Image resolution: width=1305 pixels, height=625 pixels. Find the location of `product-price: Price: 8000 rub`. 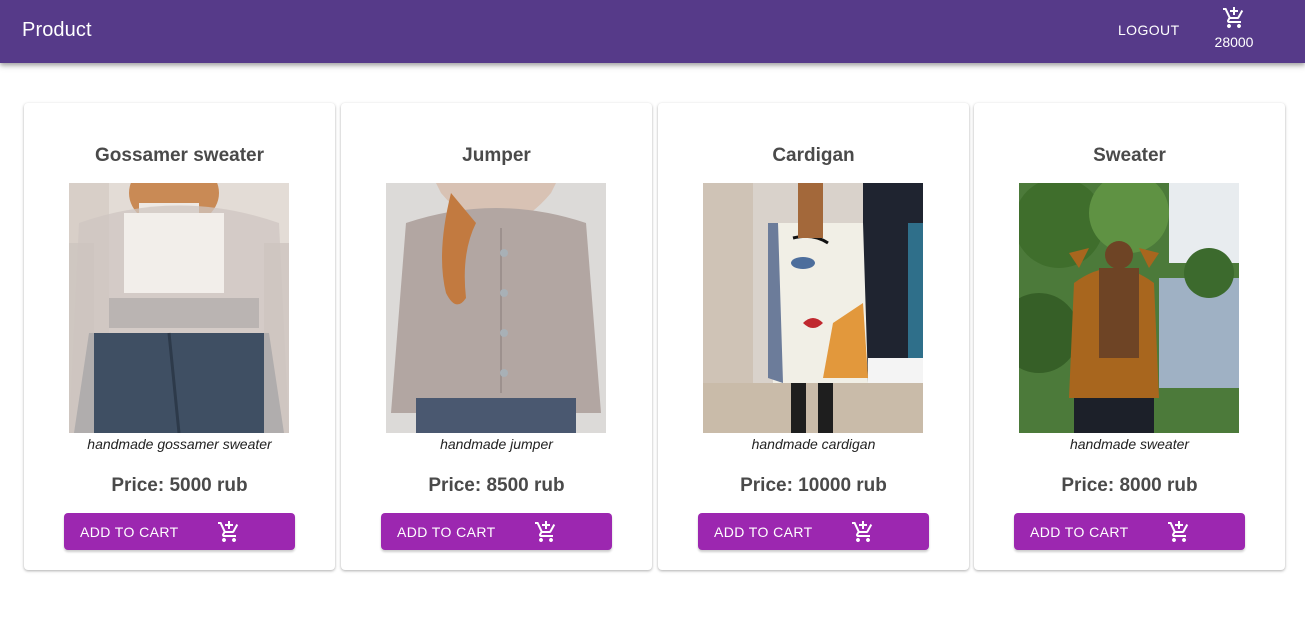

product-price: Price: 8000 rub is located at coordinates (1129, 485).